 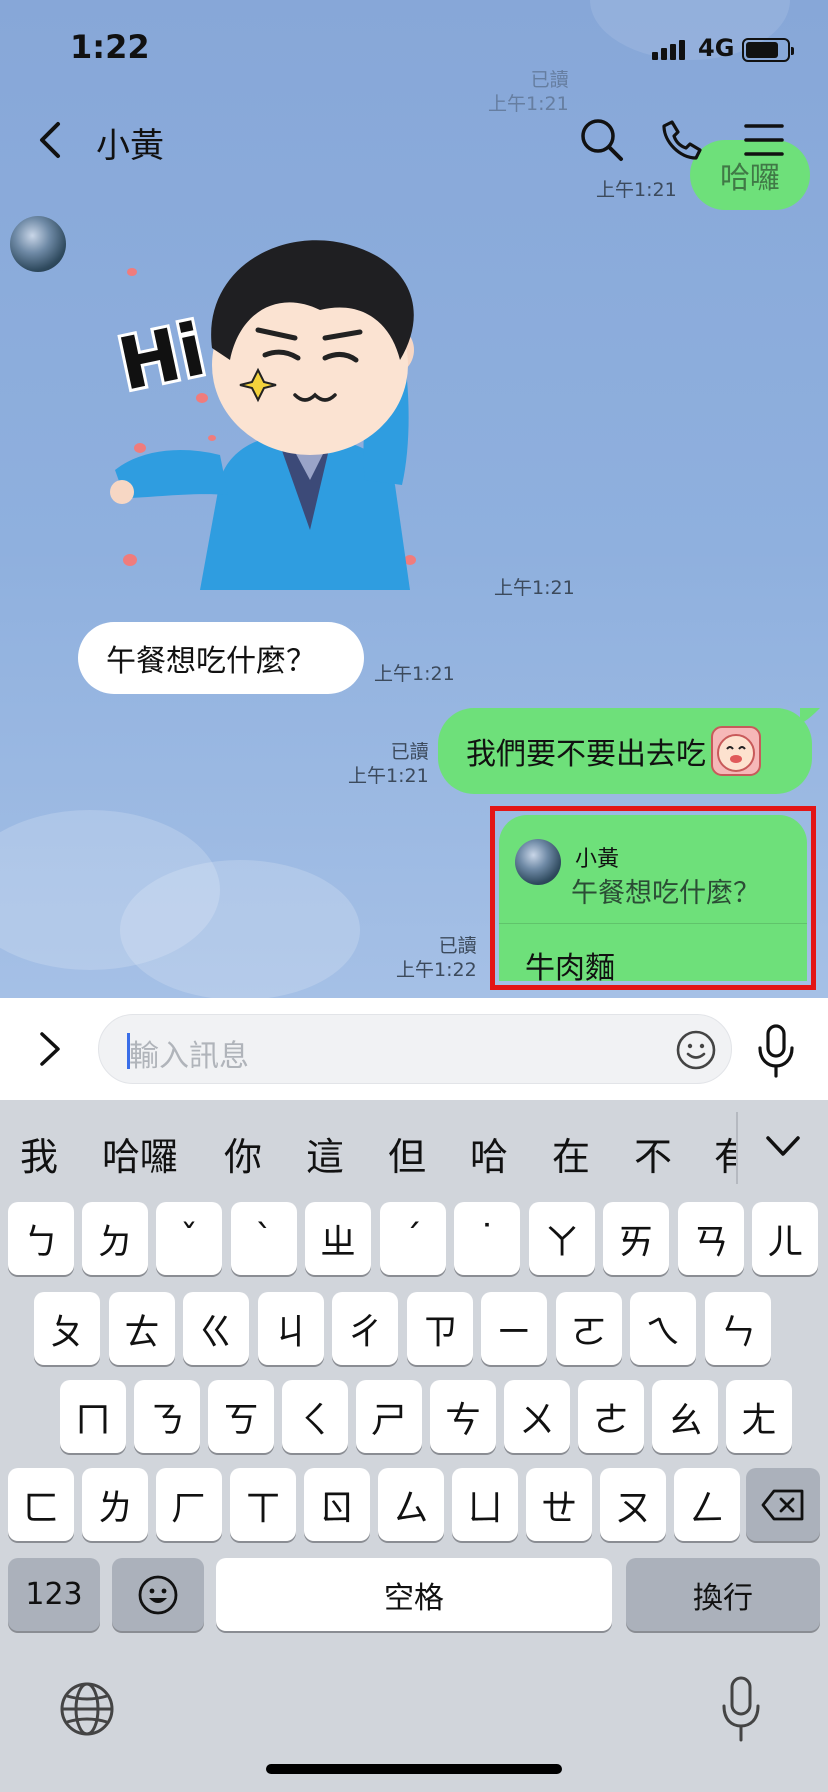 What do you see at coordinates (67, 1328) in the screenshot?
I see `key-zhuyin: ㄆ` at bounding box center [67, 1328].